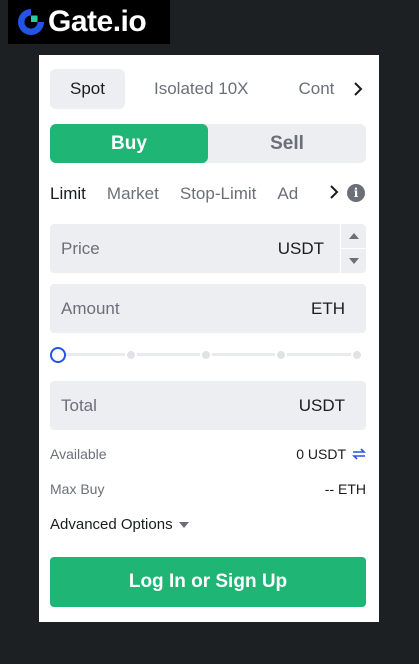 This screenshot has width=419, height=664. I want to click on price-placeholder: Price, so click(80, 248).